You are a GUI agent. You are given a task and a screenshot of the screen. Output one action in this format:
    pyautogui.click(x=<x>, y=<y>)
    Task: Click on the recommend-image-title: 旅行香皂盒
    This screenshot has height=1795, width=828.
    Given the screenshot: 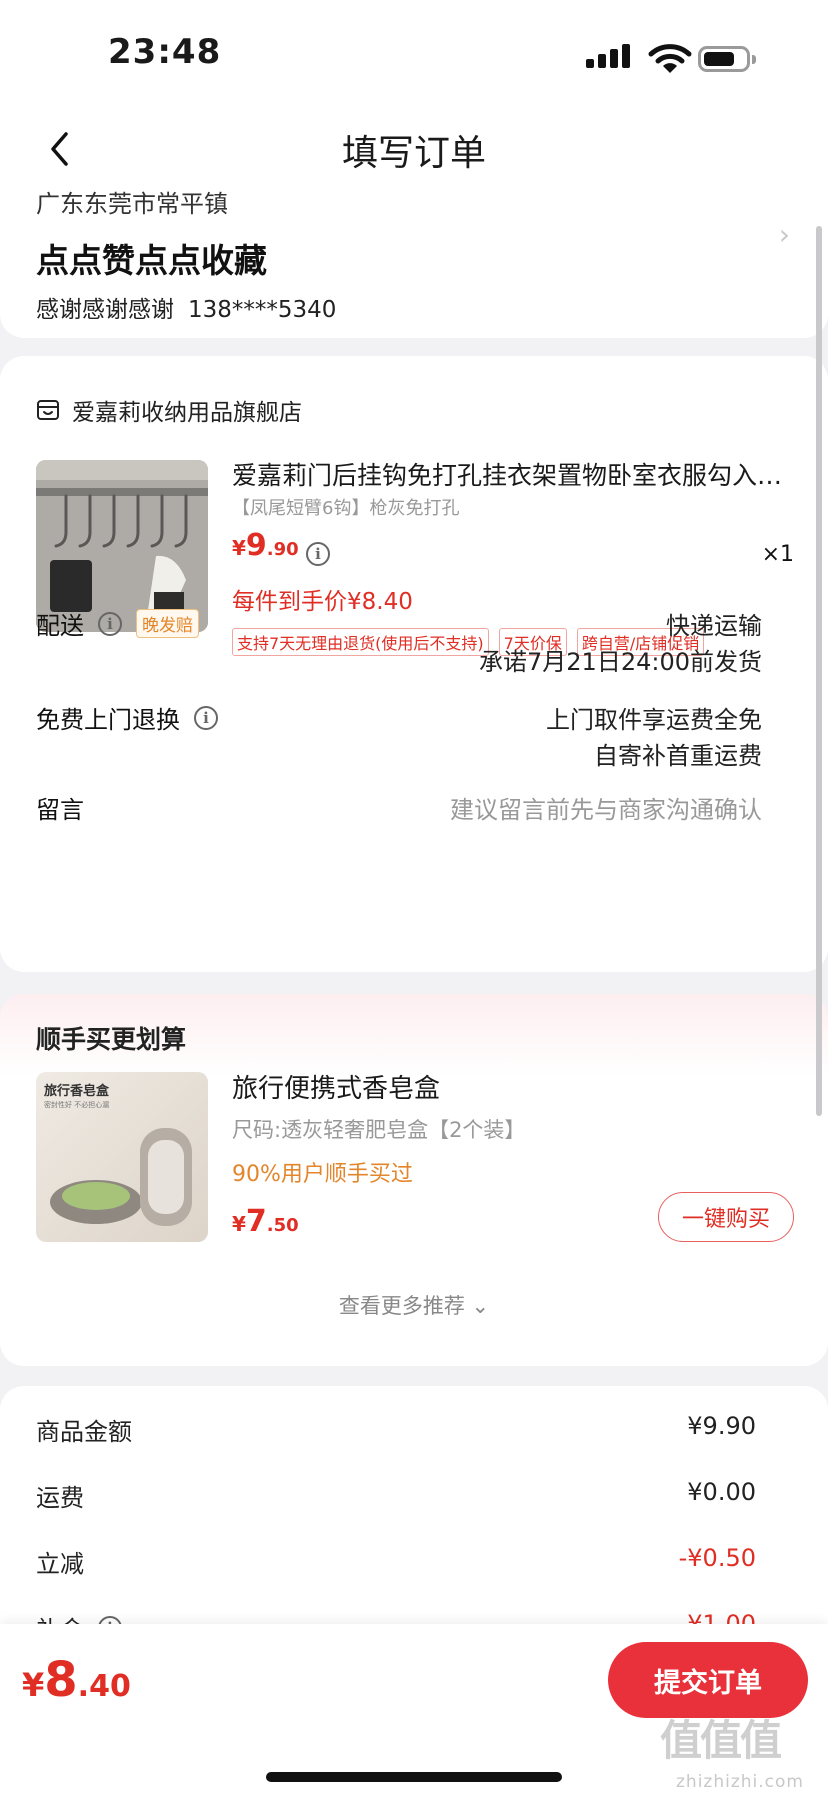 What is the action you would take?
    pyautogui.click(x=77, y=1091)
    